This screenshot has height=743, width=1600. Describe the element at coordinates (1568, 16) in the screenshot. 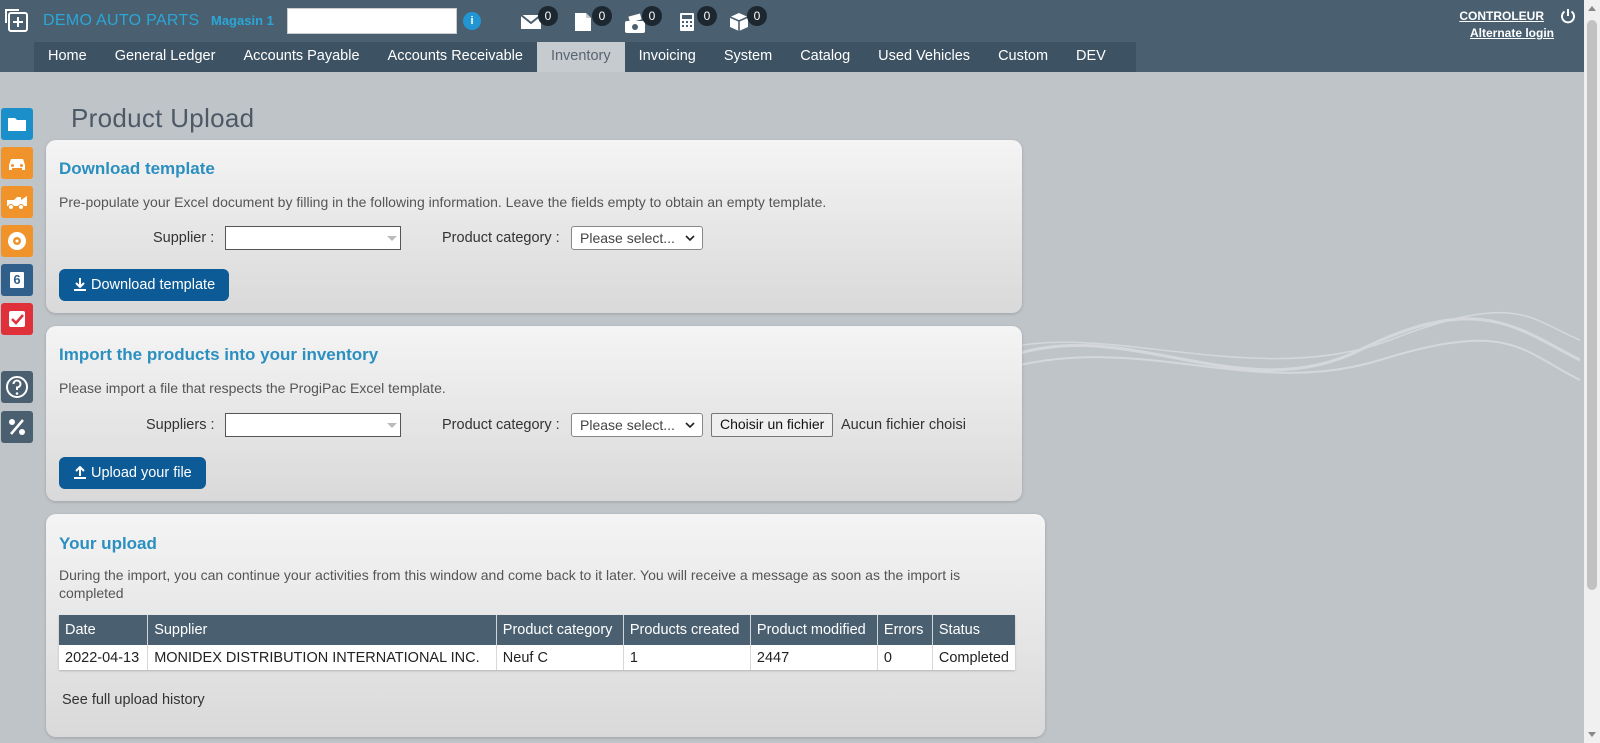

I see `power-icon` at that location.